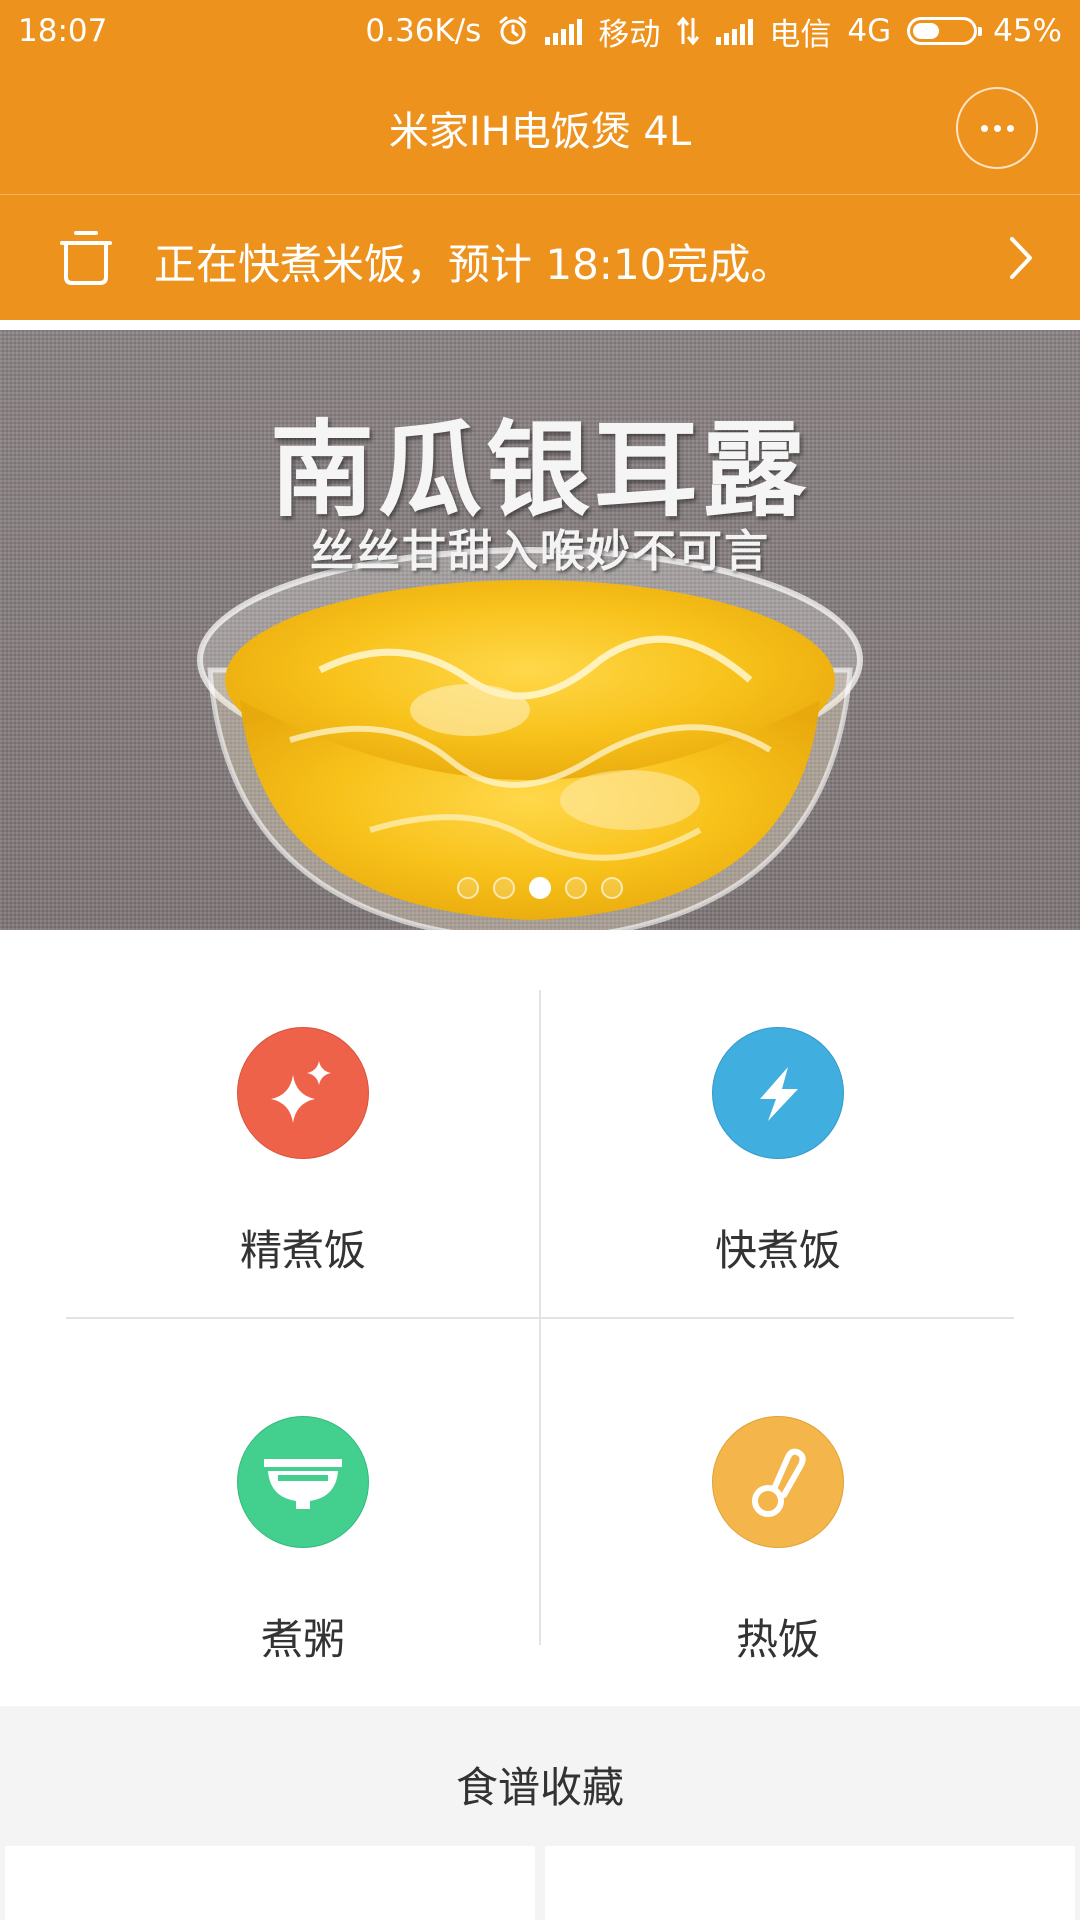 The image size is (1080, 1926). Describe the element at coordinates (513, 30) in the screenshot. I see `alarm-icon` at that location.